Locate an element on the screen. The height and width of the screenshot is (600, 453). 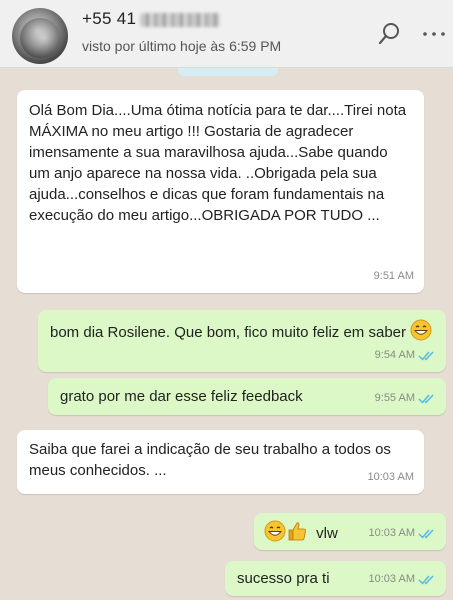
search-icon is located at coordinates (388, 34).